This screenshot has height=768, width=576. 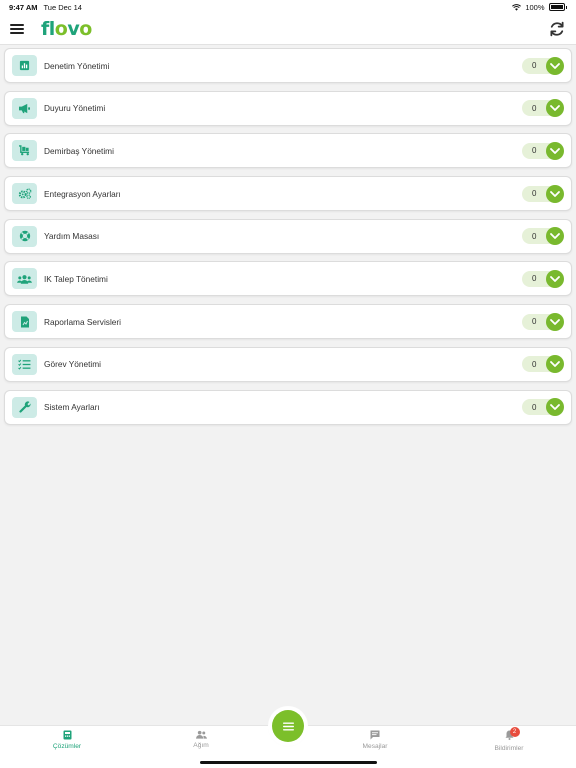 What do you see at coordinates (77, 65) in the screenshot?
I see `module-label: Denetim Yönetimi` at bounding box center [77, 65].